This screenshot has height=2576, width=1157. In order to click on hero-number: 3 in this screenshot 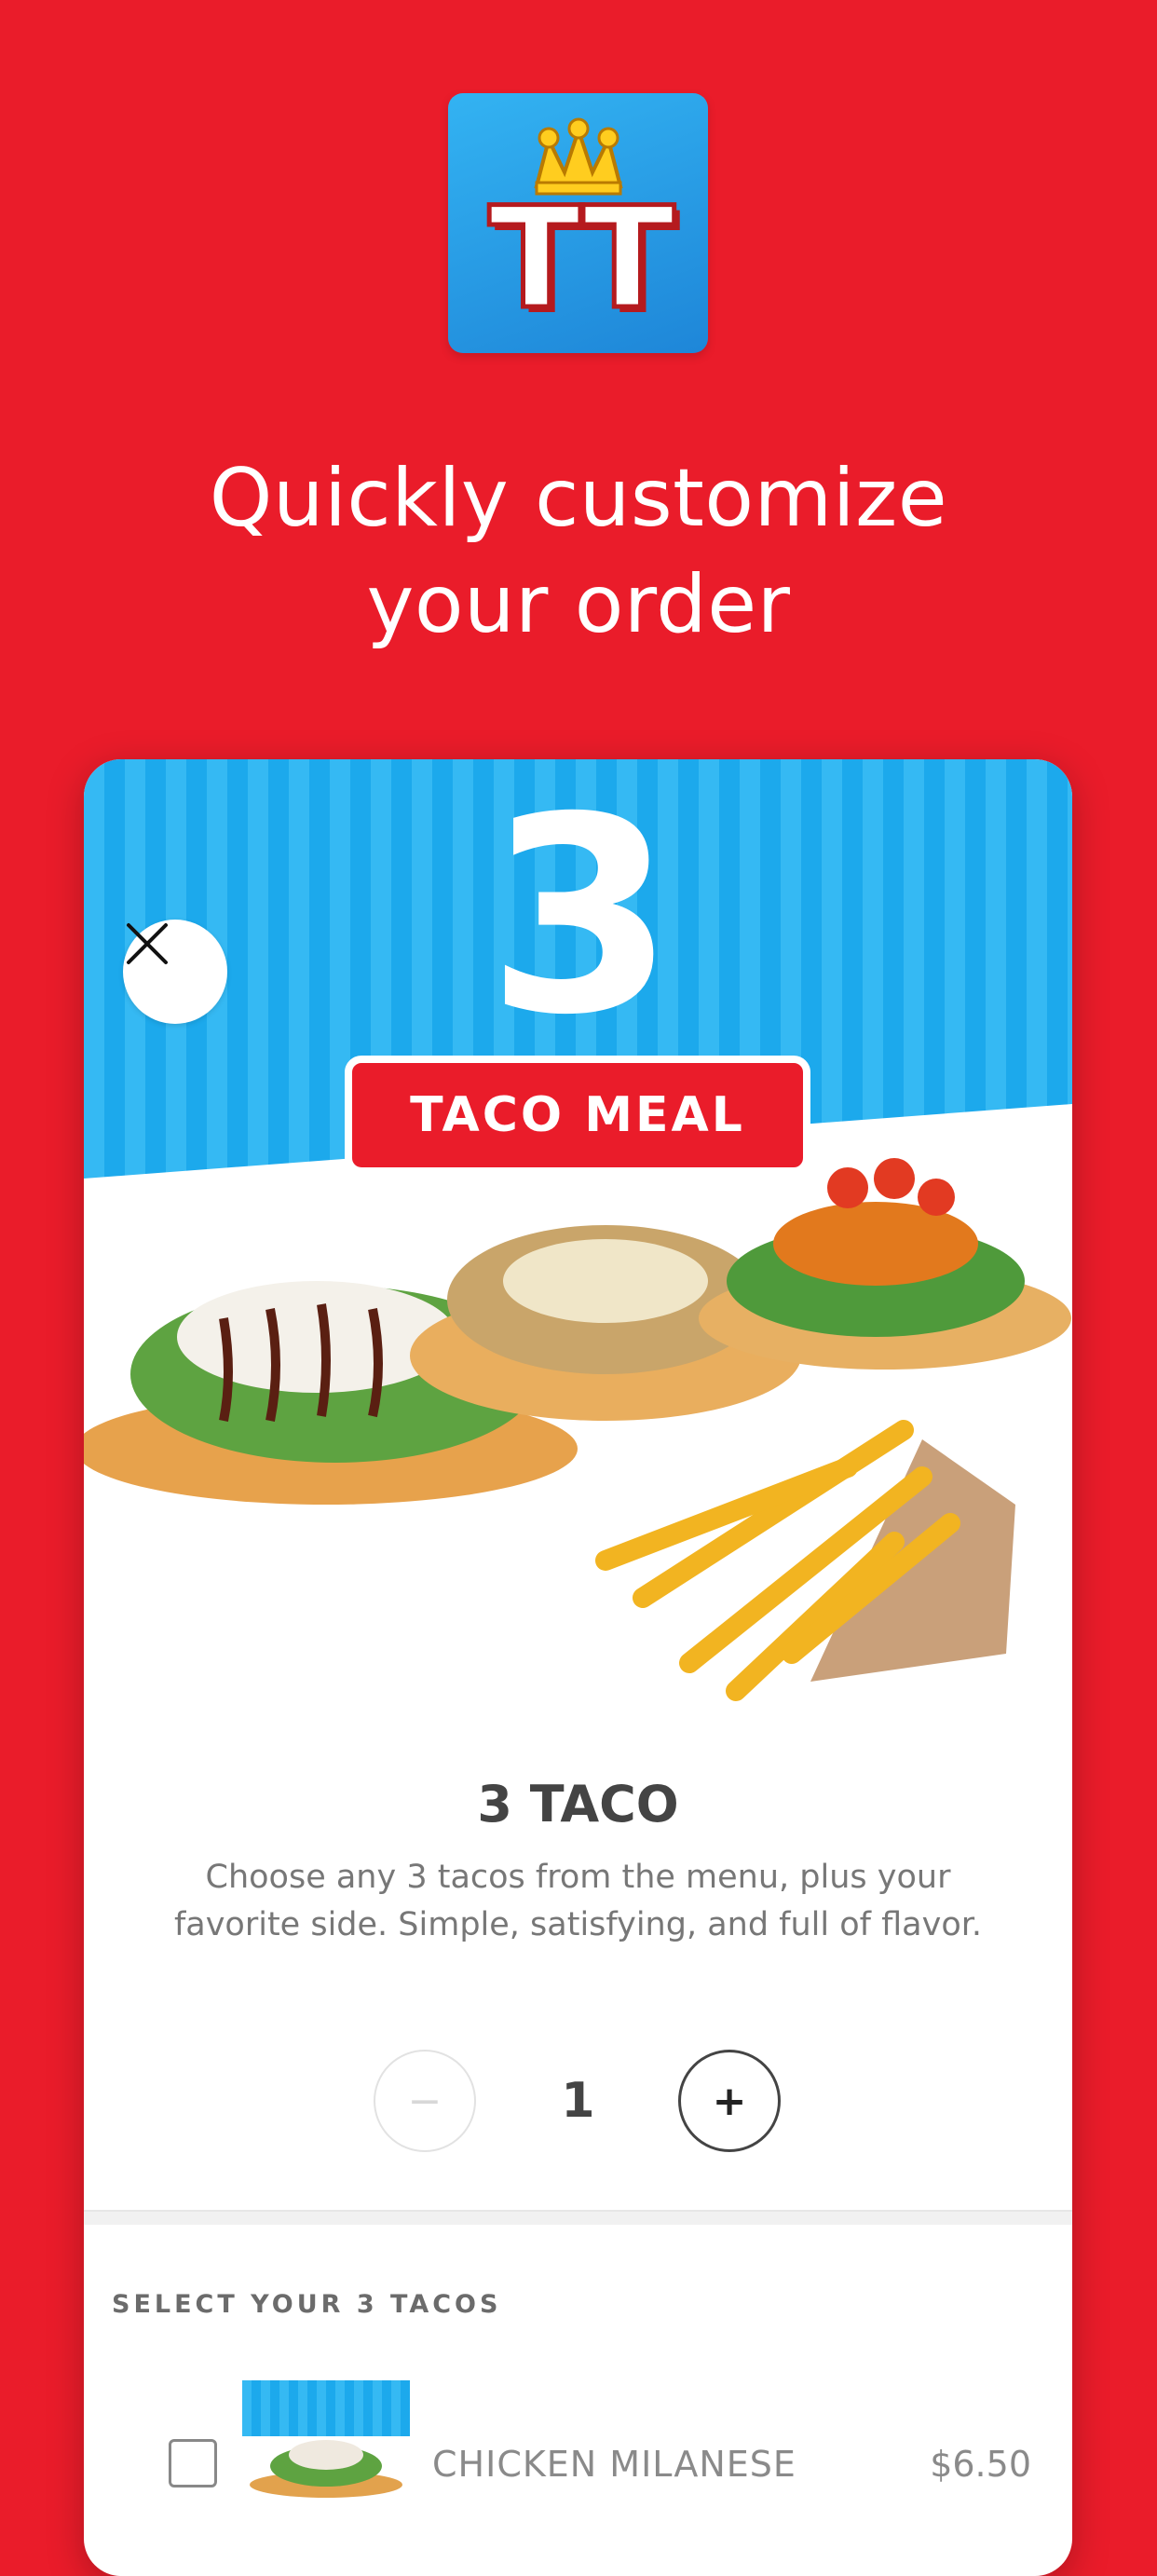, I will do `click(580, 917)`.